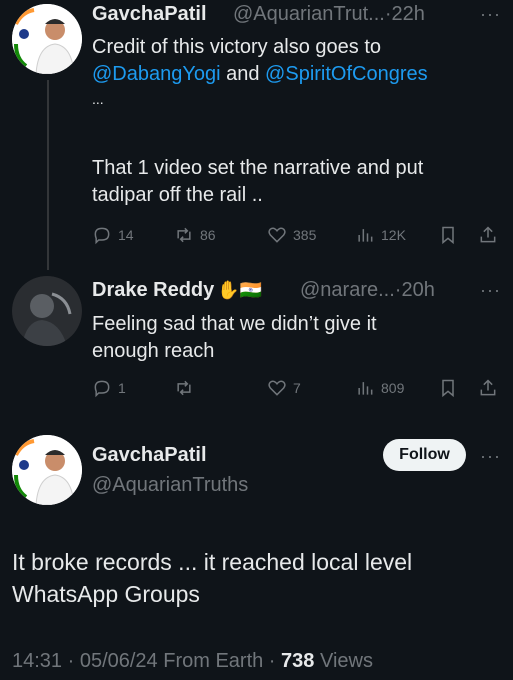 The height and width of the screenshot is (680, 513). What do you see at coordinates (393, 388) in the screenshot?
I see `view-count: 809` at bounding box center [393, 388].